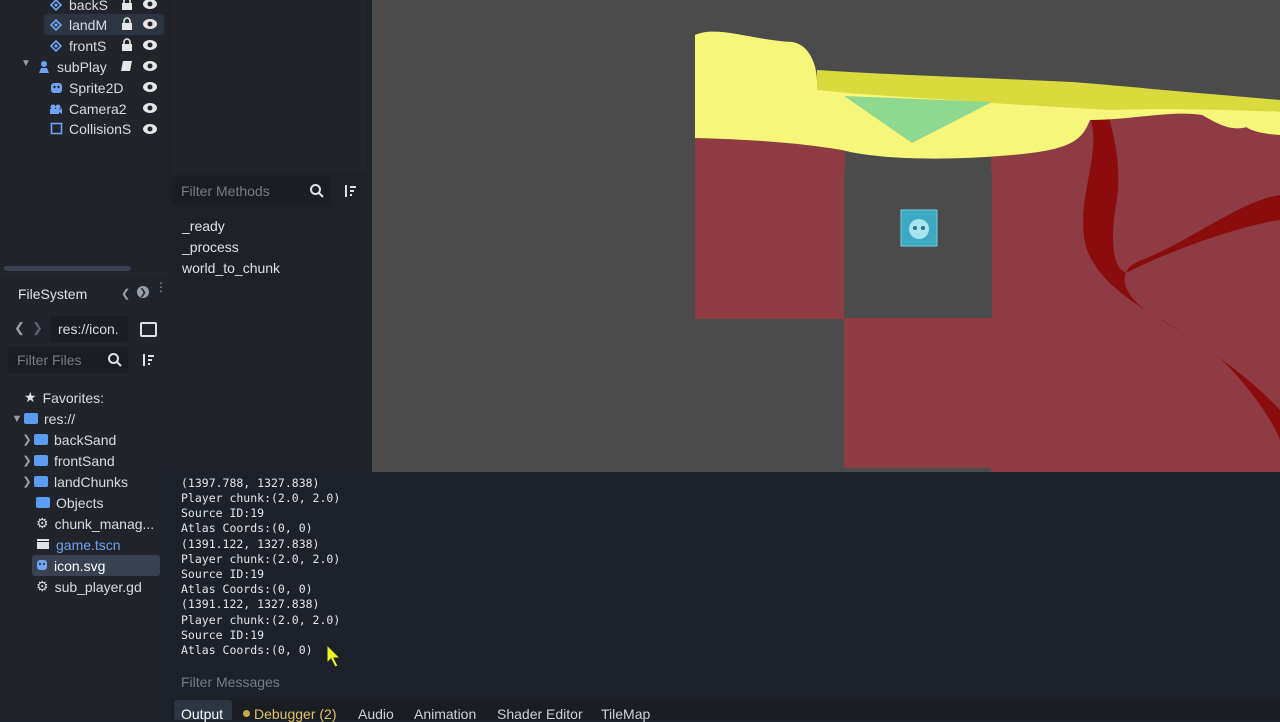 The image size is (1280, 722). Describe the element at coordinates (230, 682) in the screenshot. I see `filter-messages-placeholder: Filter Messages` at that location.